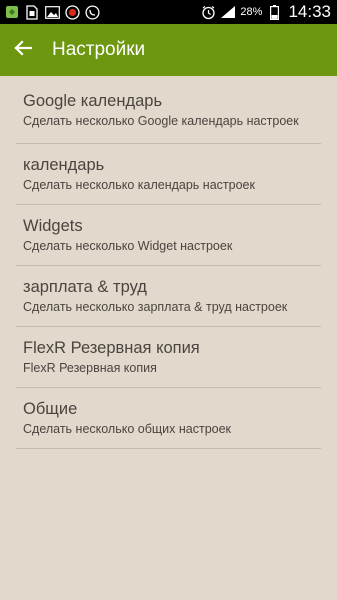  Describe the element at coordinates (309, 11) in the screenshot. I see `clock: 14:33` at that location.